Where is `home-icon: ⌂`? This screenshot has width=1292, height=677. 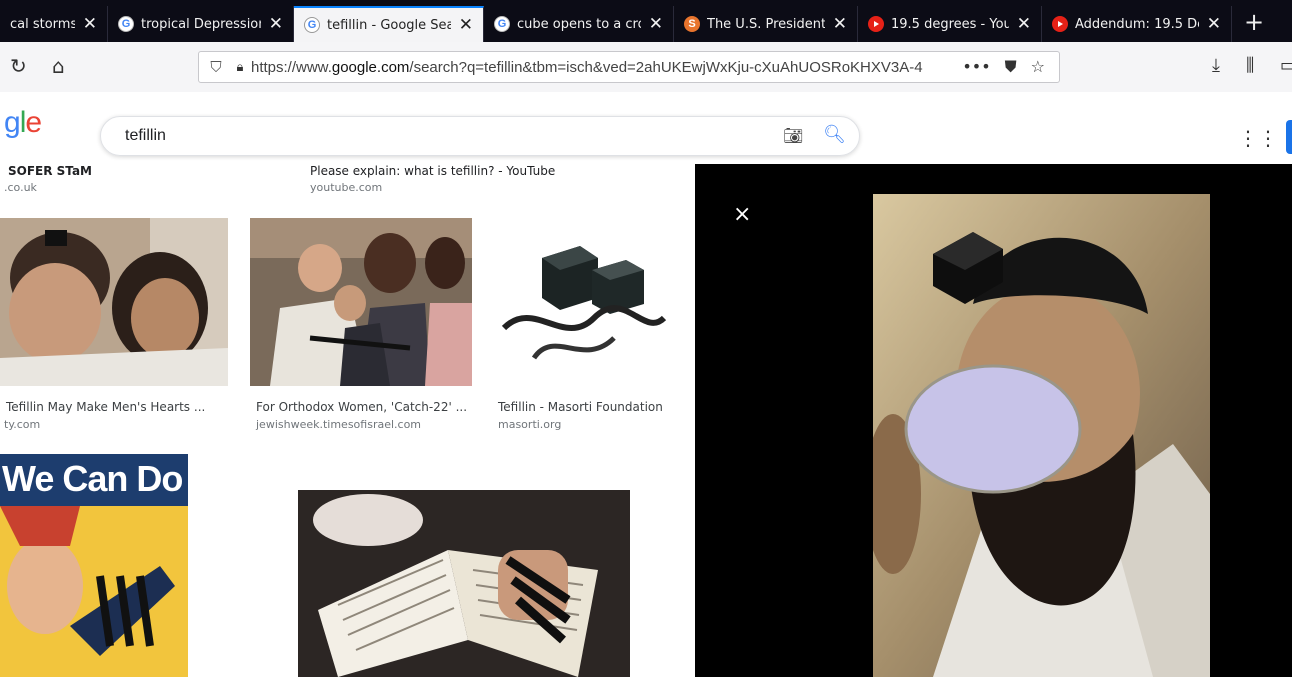 home-icon: ⌂ is located at coordinates (58, 66).